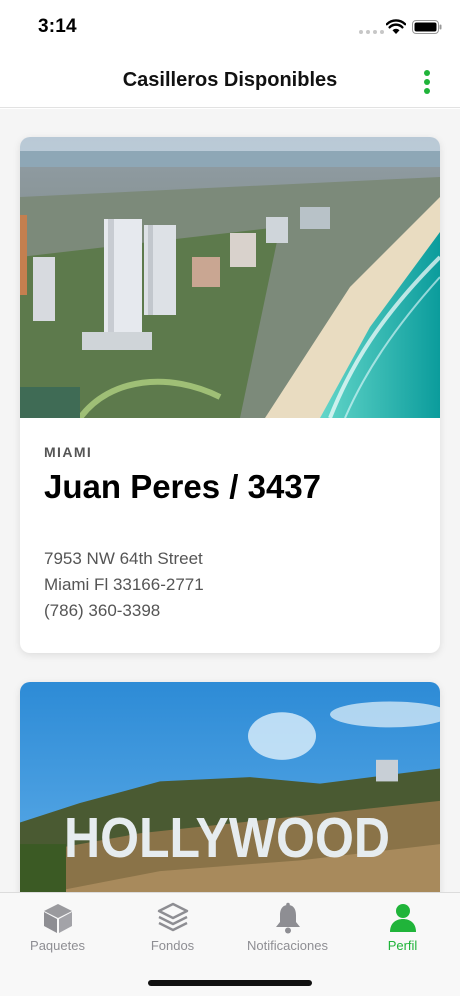  What do you see at coordinates (172, 917) in the screenshot?
I see `layers-icon` at bounding box center [172, 917].